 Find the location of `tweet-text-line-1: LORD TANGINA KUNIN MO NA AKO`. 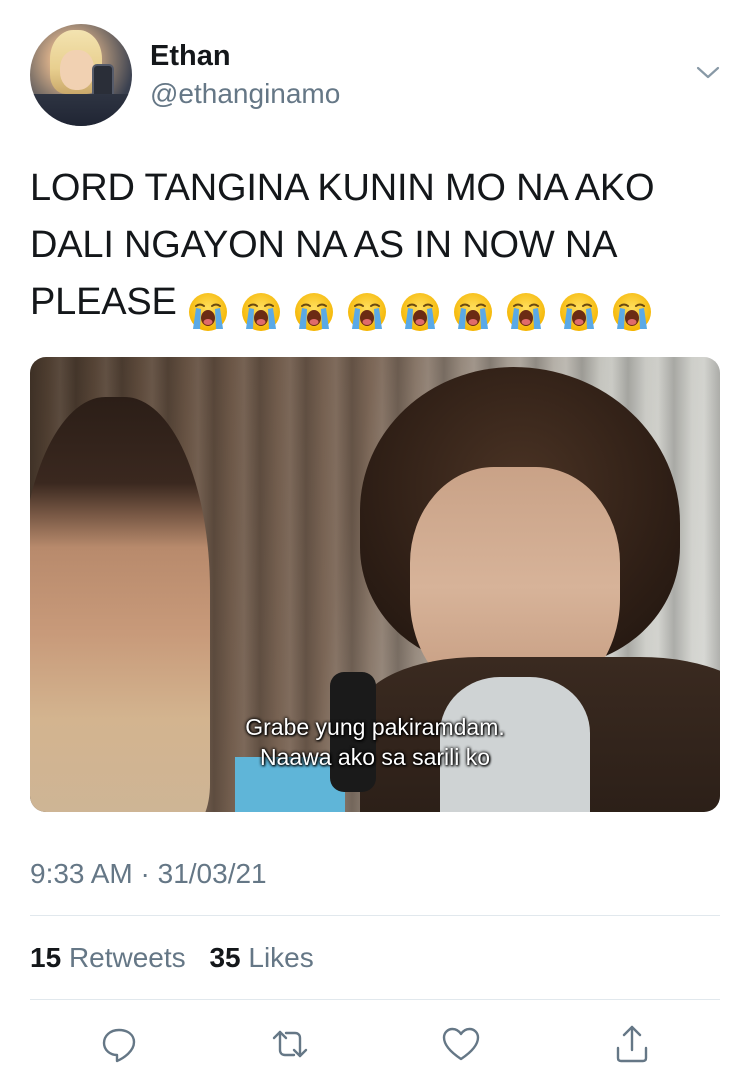

tweet-text-line-1: LORD TANGINA KUNIN MO NA AKO is located at coordinates (342, 188).